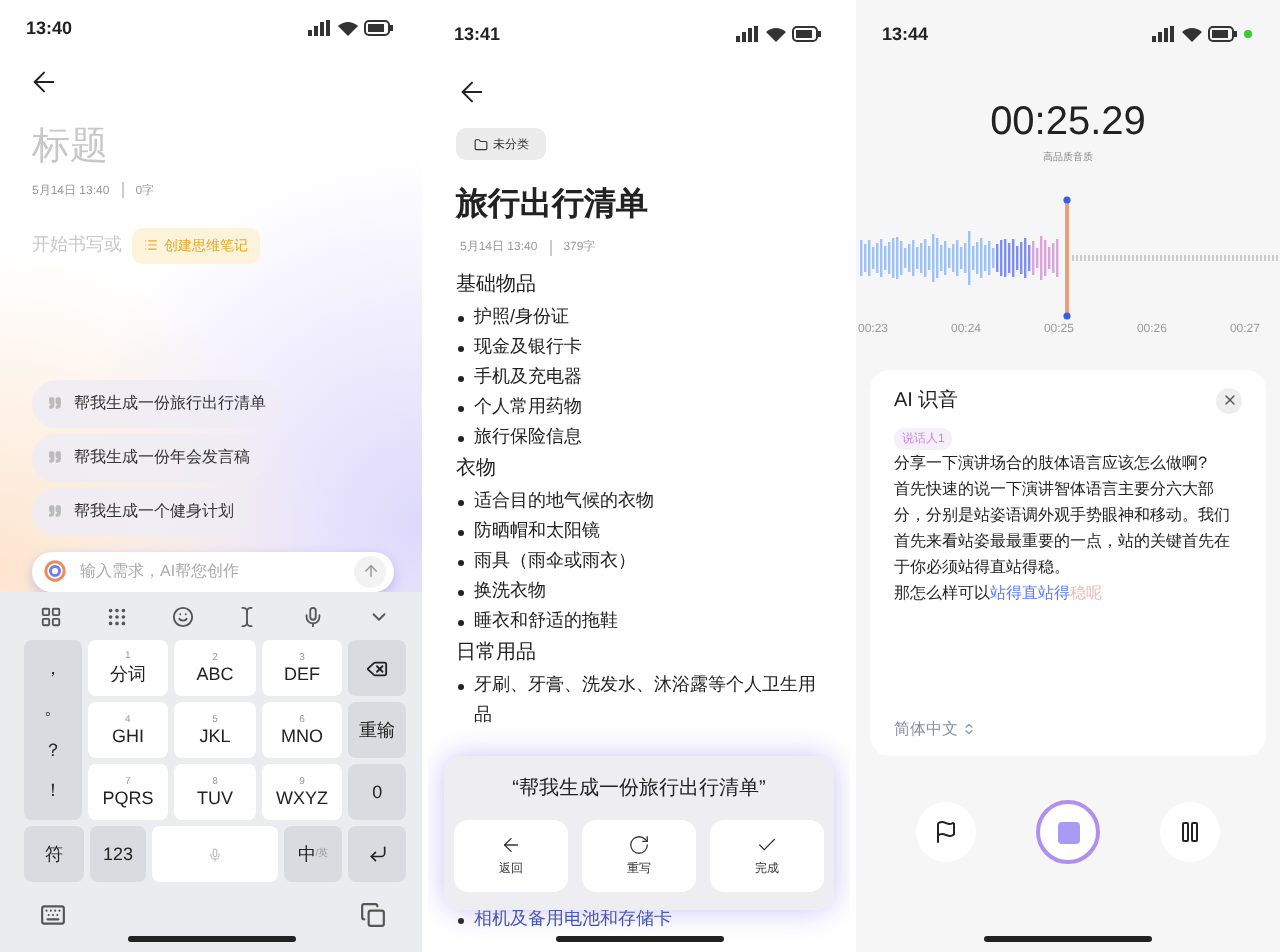 The width and height of the screenshot is (1280, 952). I want to click on prompt-text: “帮我生成一份旅行出行清单”, so click(639, 788).